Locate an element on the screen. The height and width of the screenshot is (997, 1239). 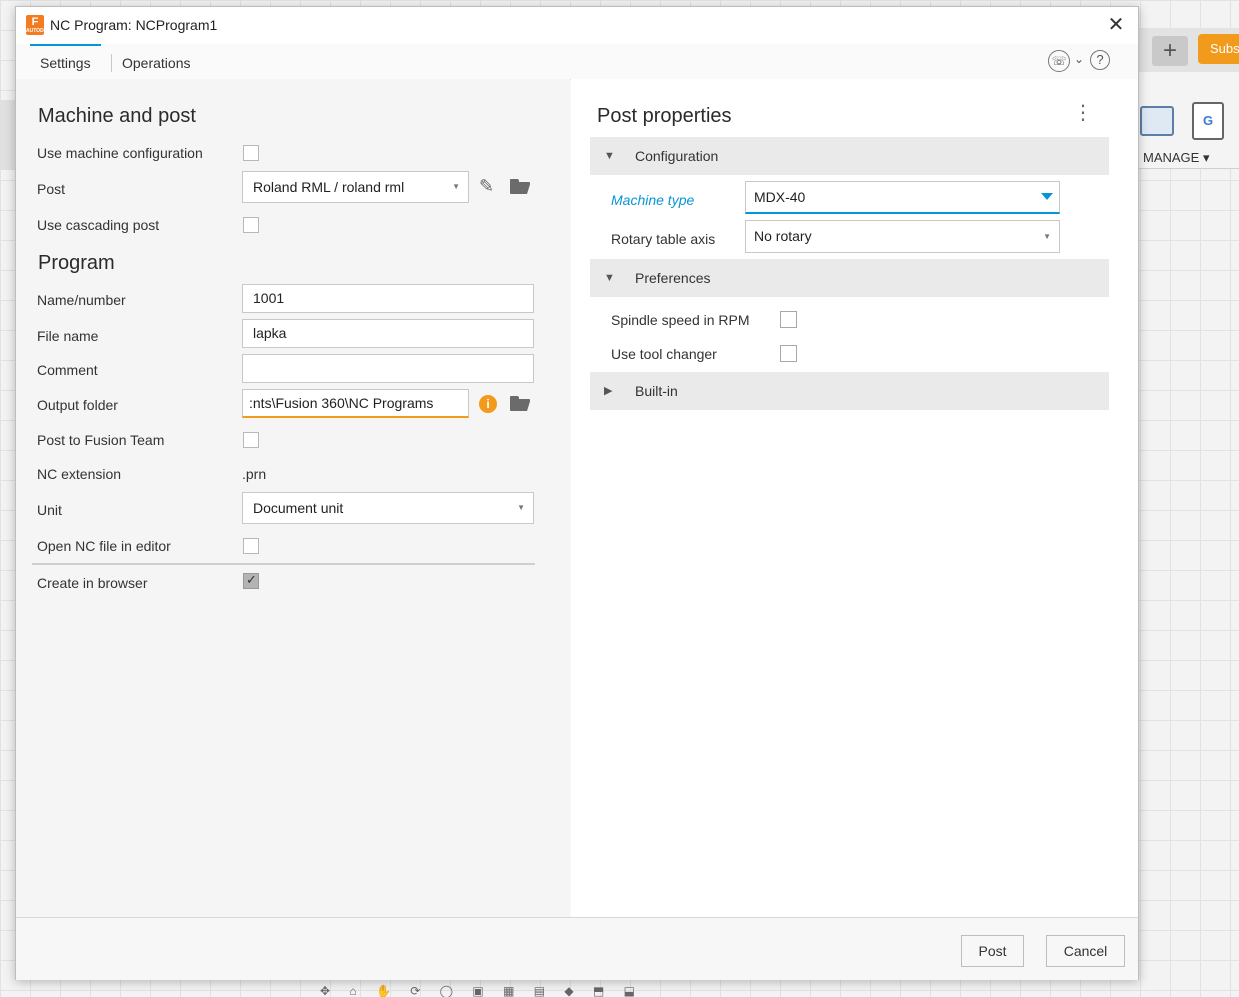
use-tool-changer-label: Use tool changer is located at coordinates (664, 354).